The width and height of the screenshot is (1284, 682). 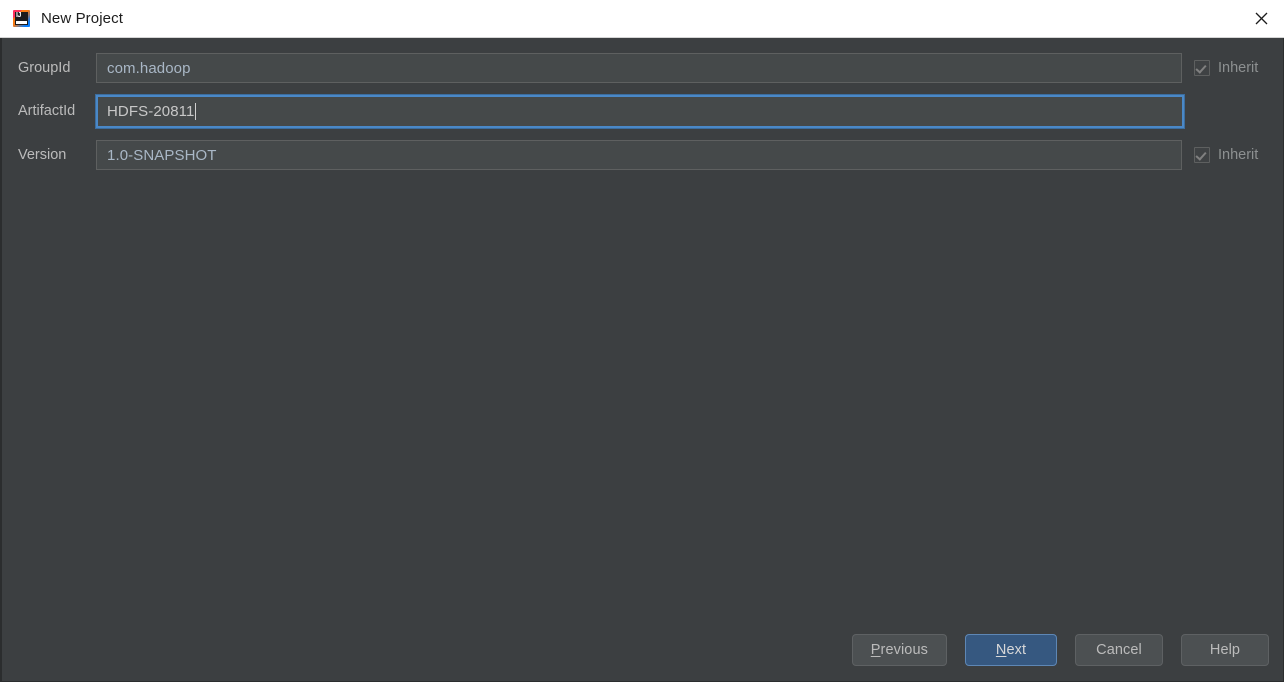 I want to click on field-row-groupid: GroupId com.hadoop Inherit, so click(x=642, y=68).